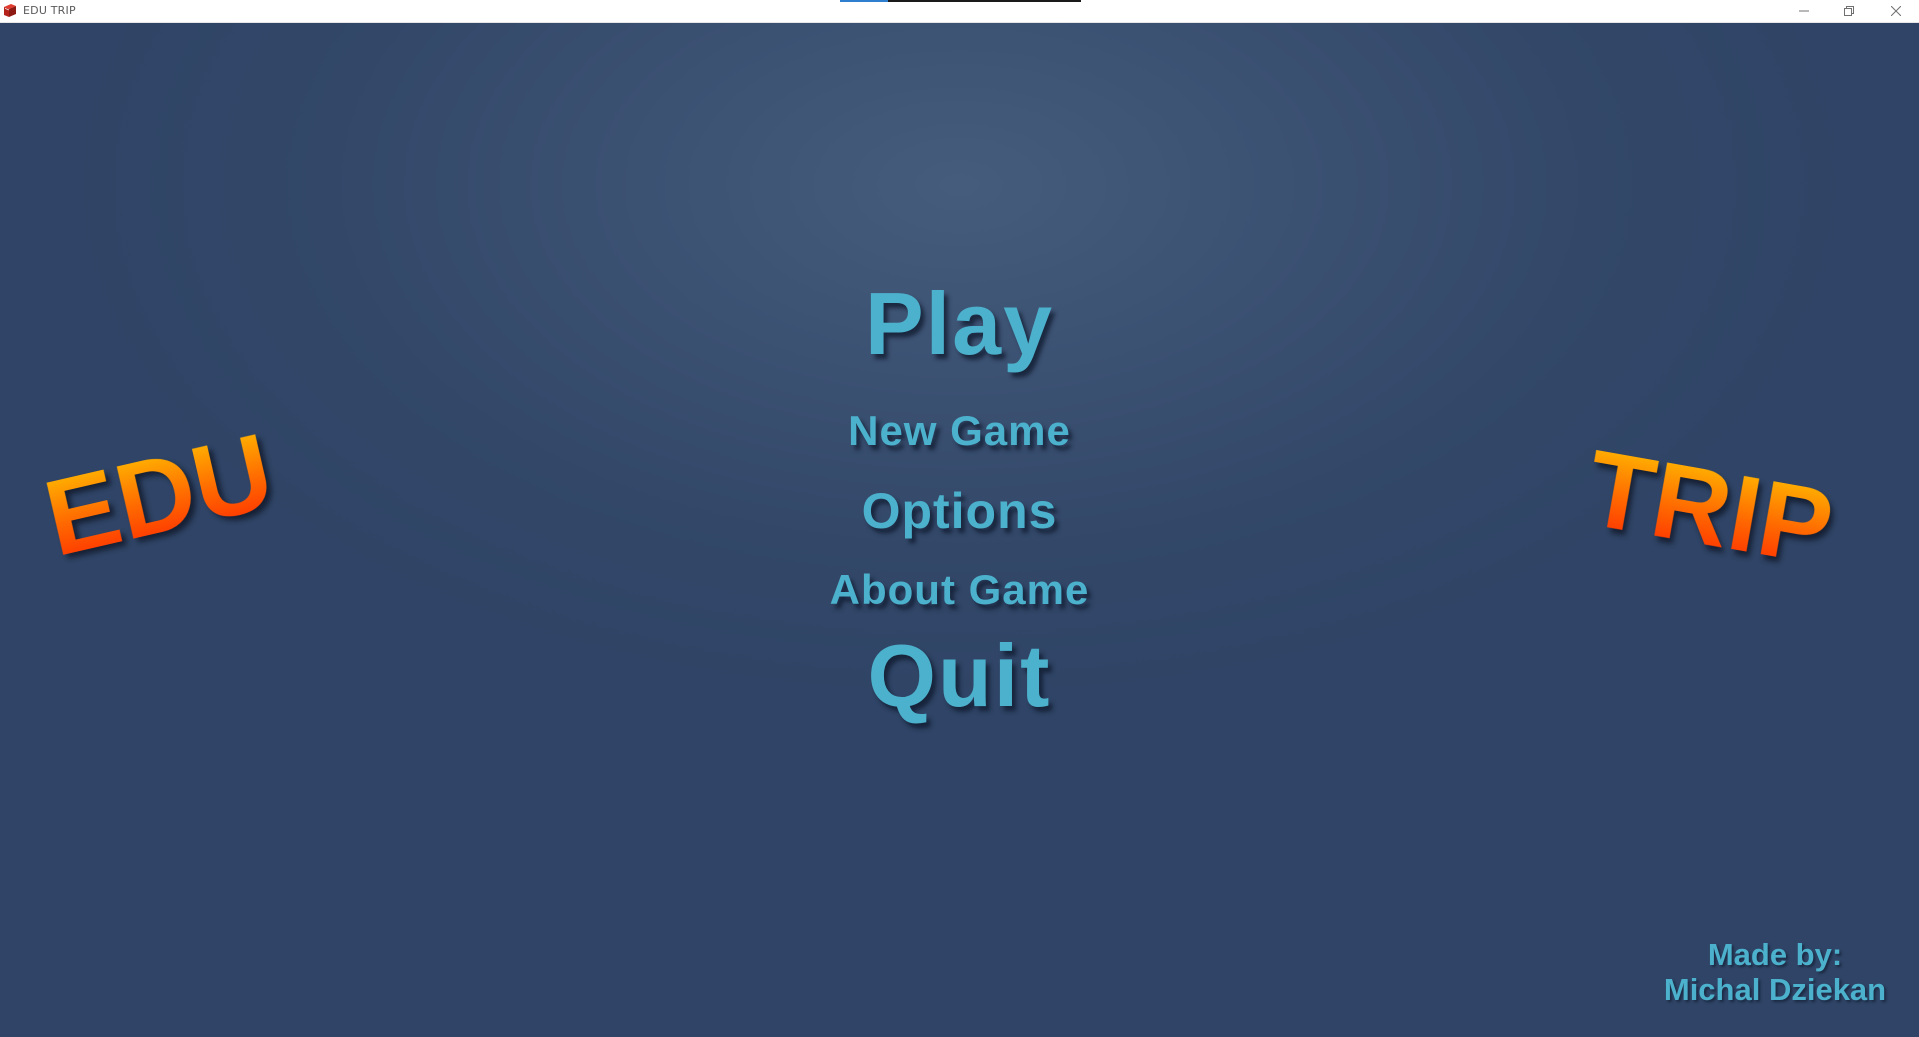 Image resolution: width=1919 pixels, height=1037 pixels. I want to click on quit-button: Quit, so click(959, 676).